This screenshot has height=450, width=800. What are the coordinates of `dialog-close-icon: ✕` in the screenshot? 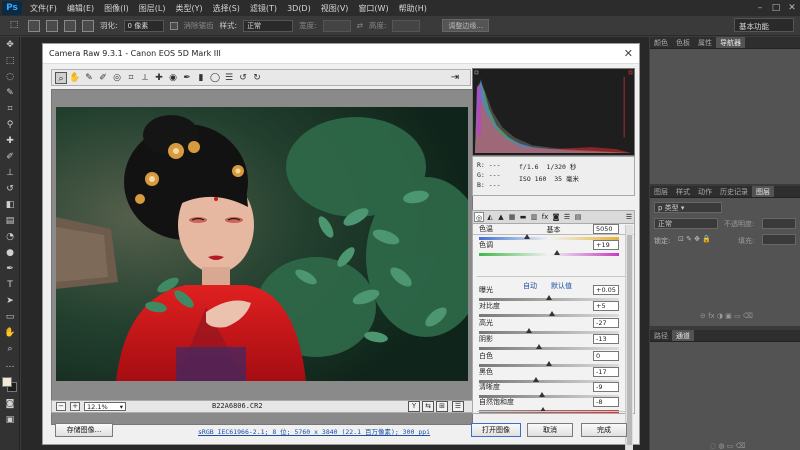 It's located at (628, 53).